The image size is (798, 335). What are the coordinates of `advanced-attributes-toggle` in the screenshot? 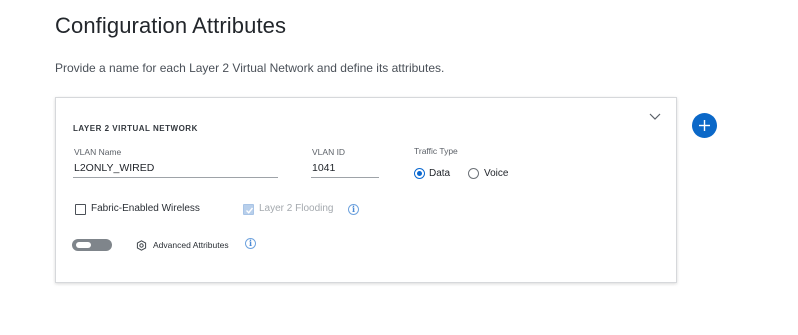 It's located at (92, 245).